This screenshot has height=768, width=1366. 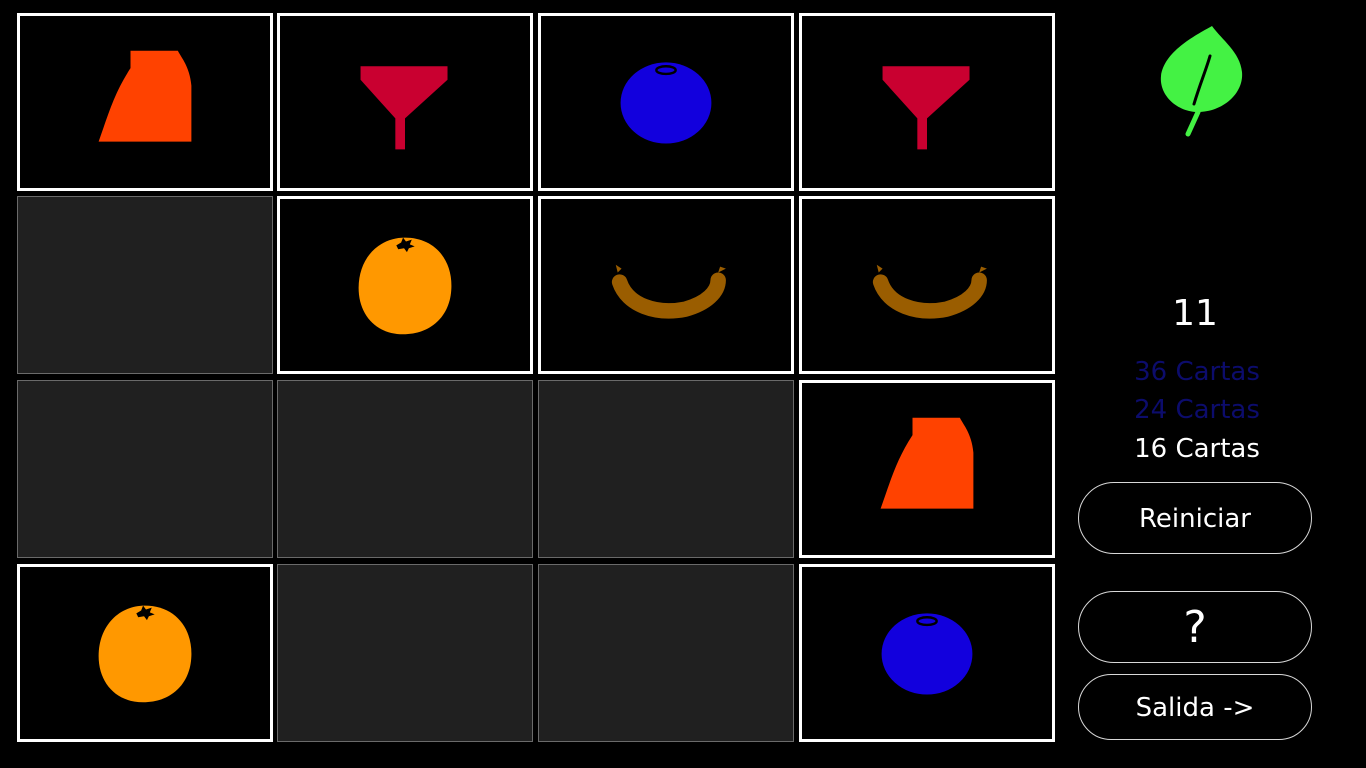 What do you see at coordinates (1197, 410) in the screenshot?
I see `option-24-cards: 24 Cartas` at bounding box center [1197, 410].